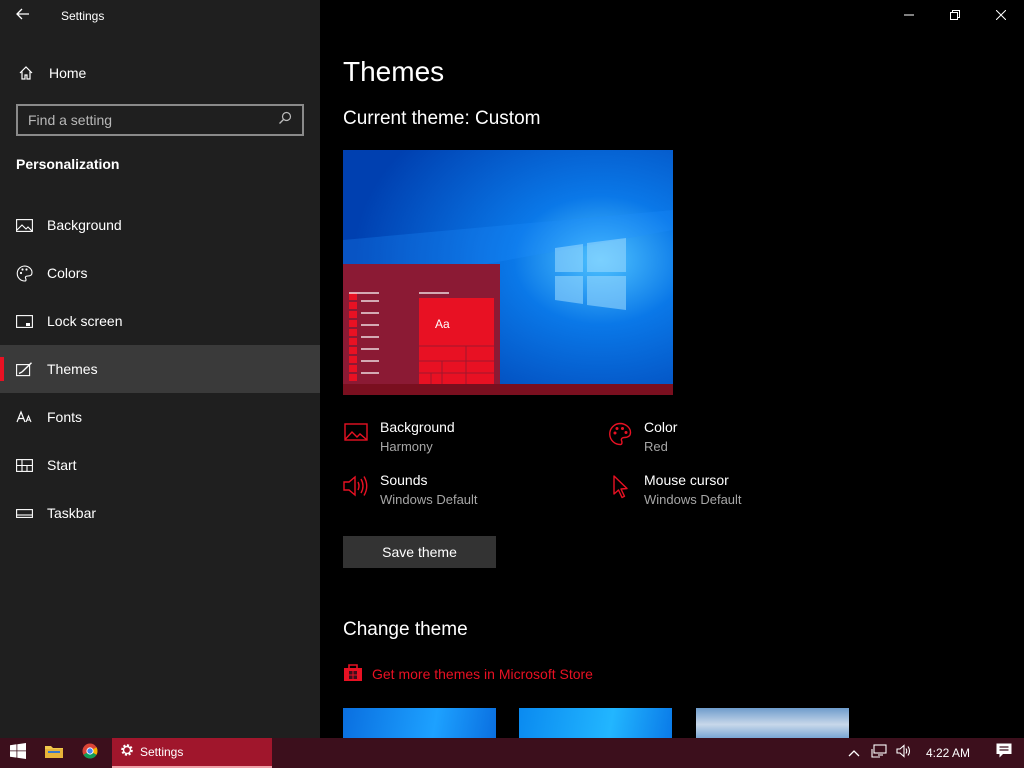  I want to click on gear-icon, so click(127, 752).